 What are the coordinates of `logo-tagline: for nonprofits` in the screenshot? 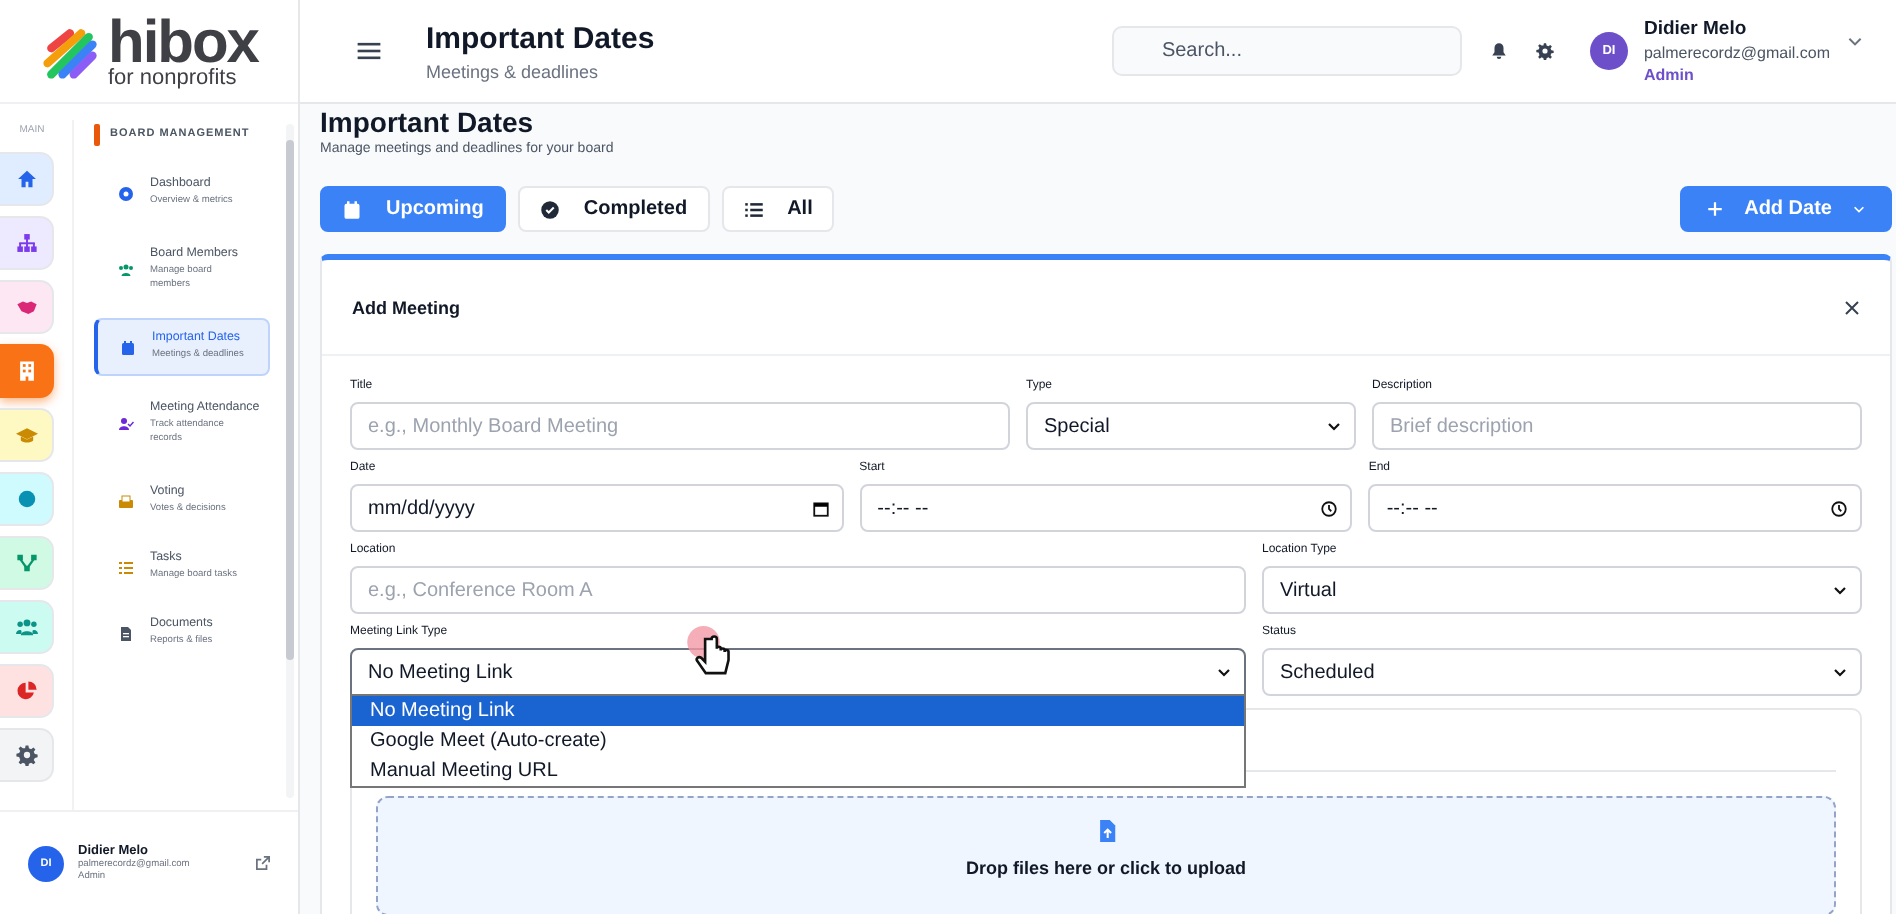 It's located at (173, 78).